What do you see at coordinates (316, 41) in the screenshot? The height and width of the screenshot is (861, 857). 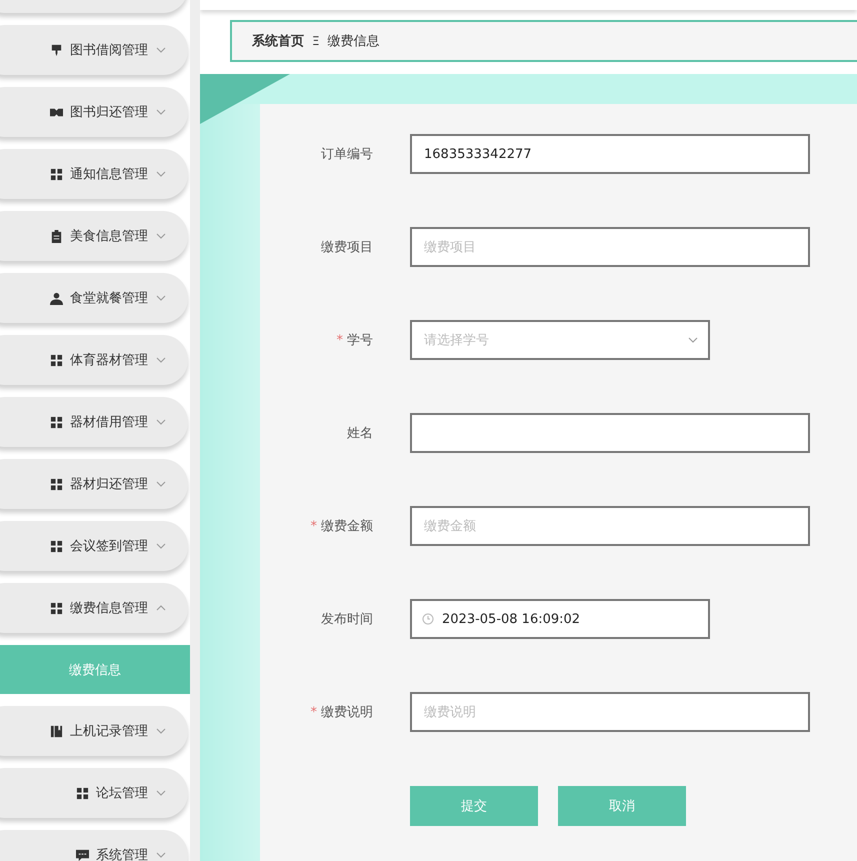 I see `breadcrumb-separator: Ξ` at bounding box center [316, 41].